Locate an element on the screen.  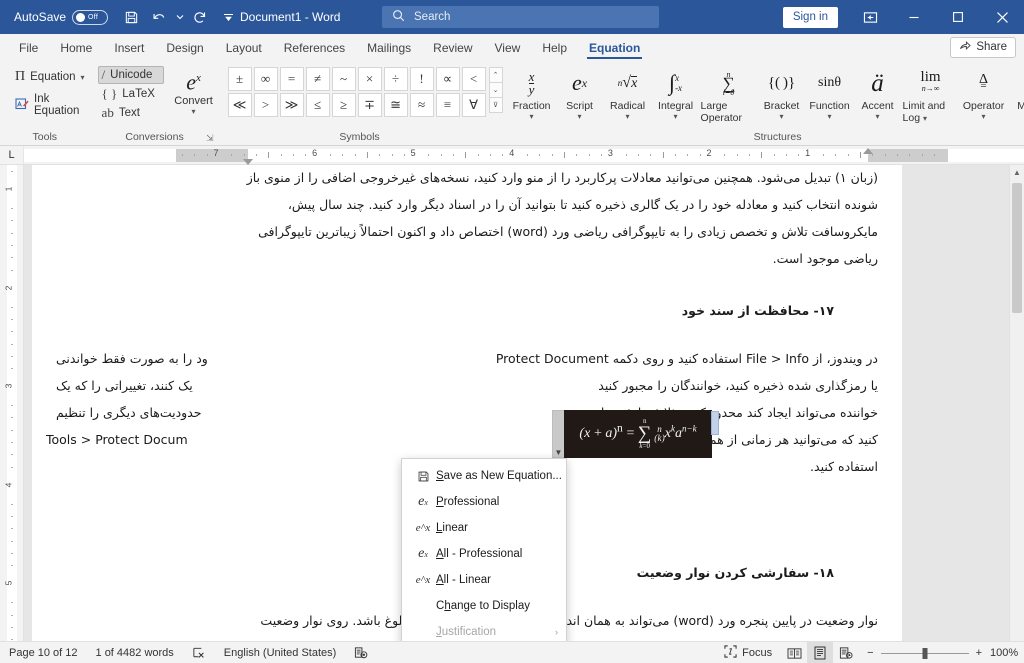
symbol-button: ≡ is located at coordinates (447, 105).